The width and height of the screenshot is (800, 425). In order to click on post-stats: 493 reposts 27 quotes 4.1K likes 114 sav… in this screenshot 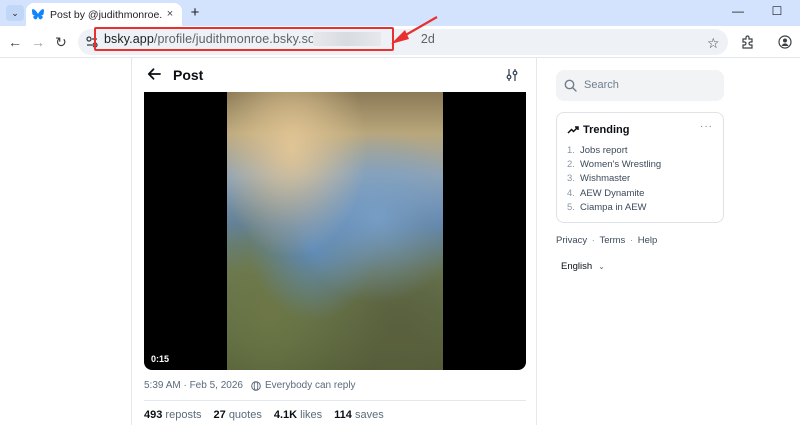, I will do `click(270, 415)`.